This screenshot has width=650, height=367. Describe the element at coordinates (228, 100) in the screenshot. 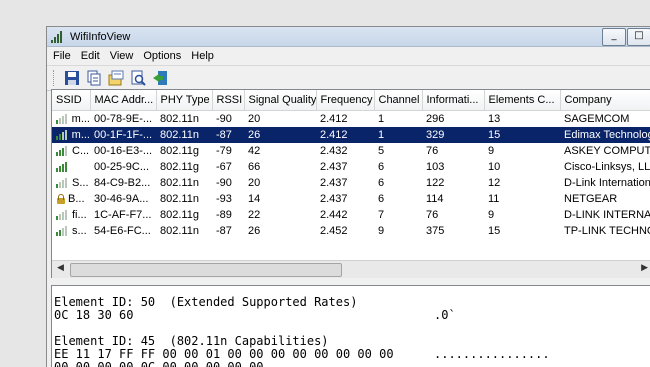

I see `col-header-rssi: RSSI` at that location.